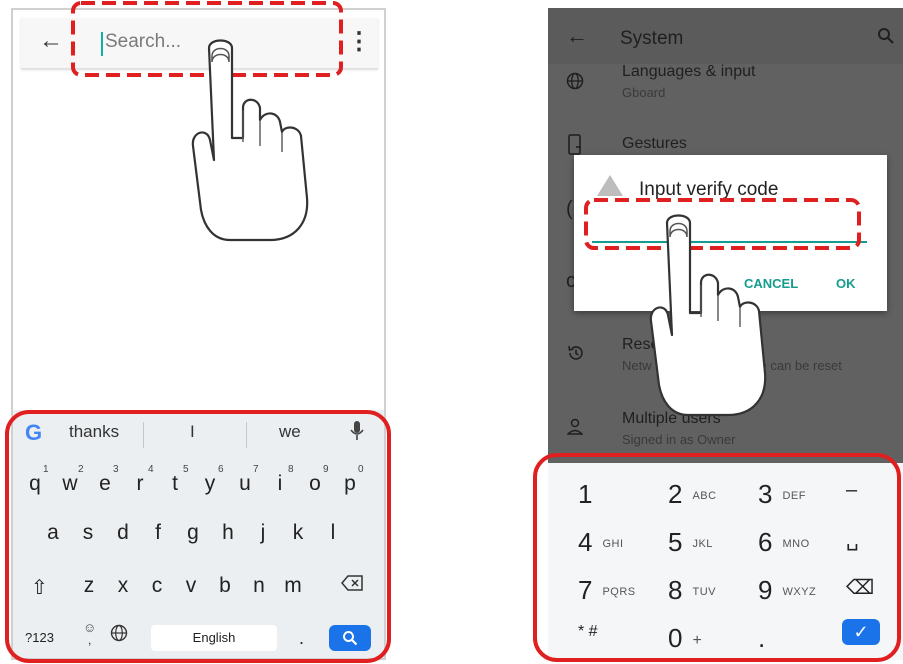  I want to click on input-highlight-box, so click(722, 224).